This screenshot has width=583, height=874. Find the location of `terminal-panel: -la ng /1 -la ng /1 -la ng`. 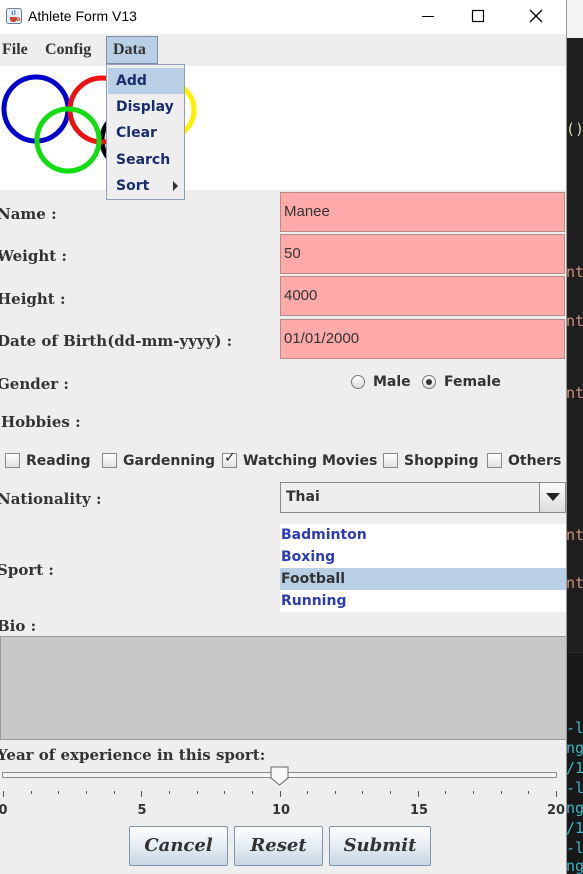

terminal-panel: -la ng /1 -la ng /1 -la ng is located at coordinates (574, 763).